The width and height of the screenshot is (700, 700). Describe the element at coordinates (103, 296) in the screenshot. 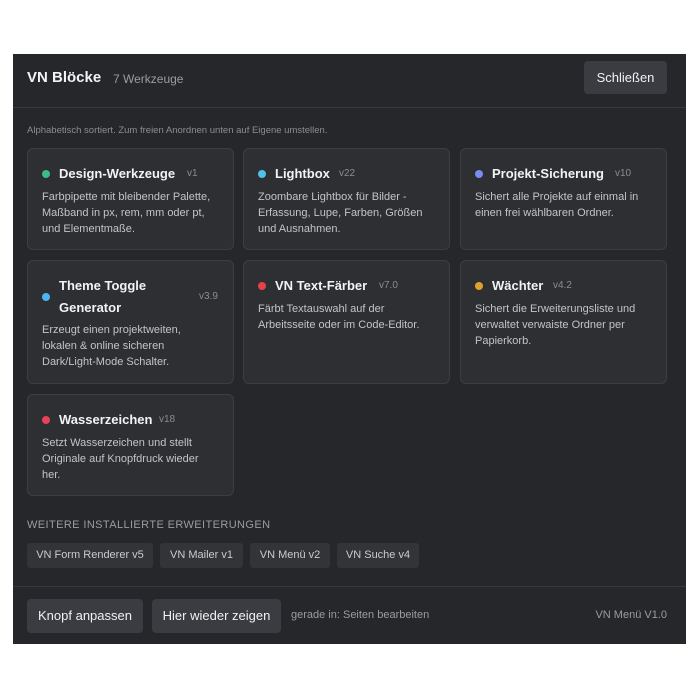

I see `tool-name: Theme Toggle Generator` at that location.